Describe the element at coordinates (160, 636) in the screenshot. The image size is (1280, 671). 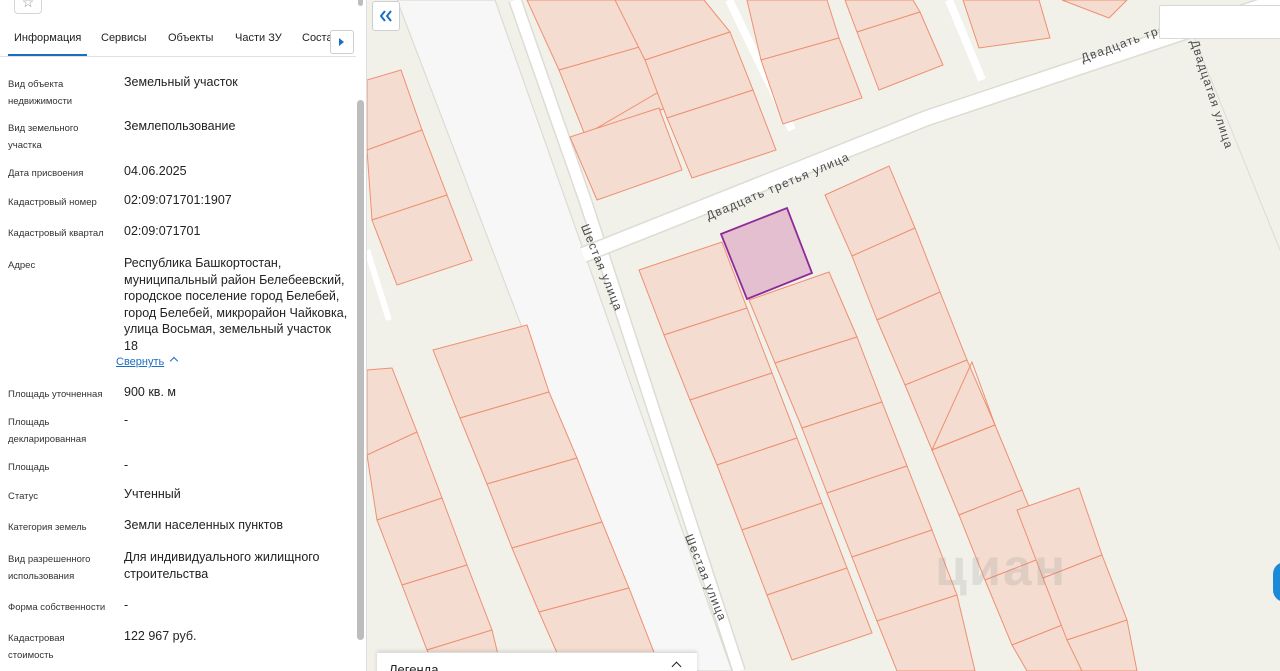
I see `field-value: 122 967 руб.` at that location.